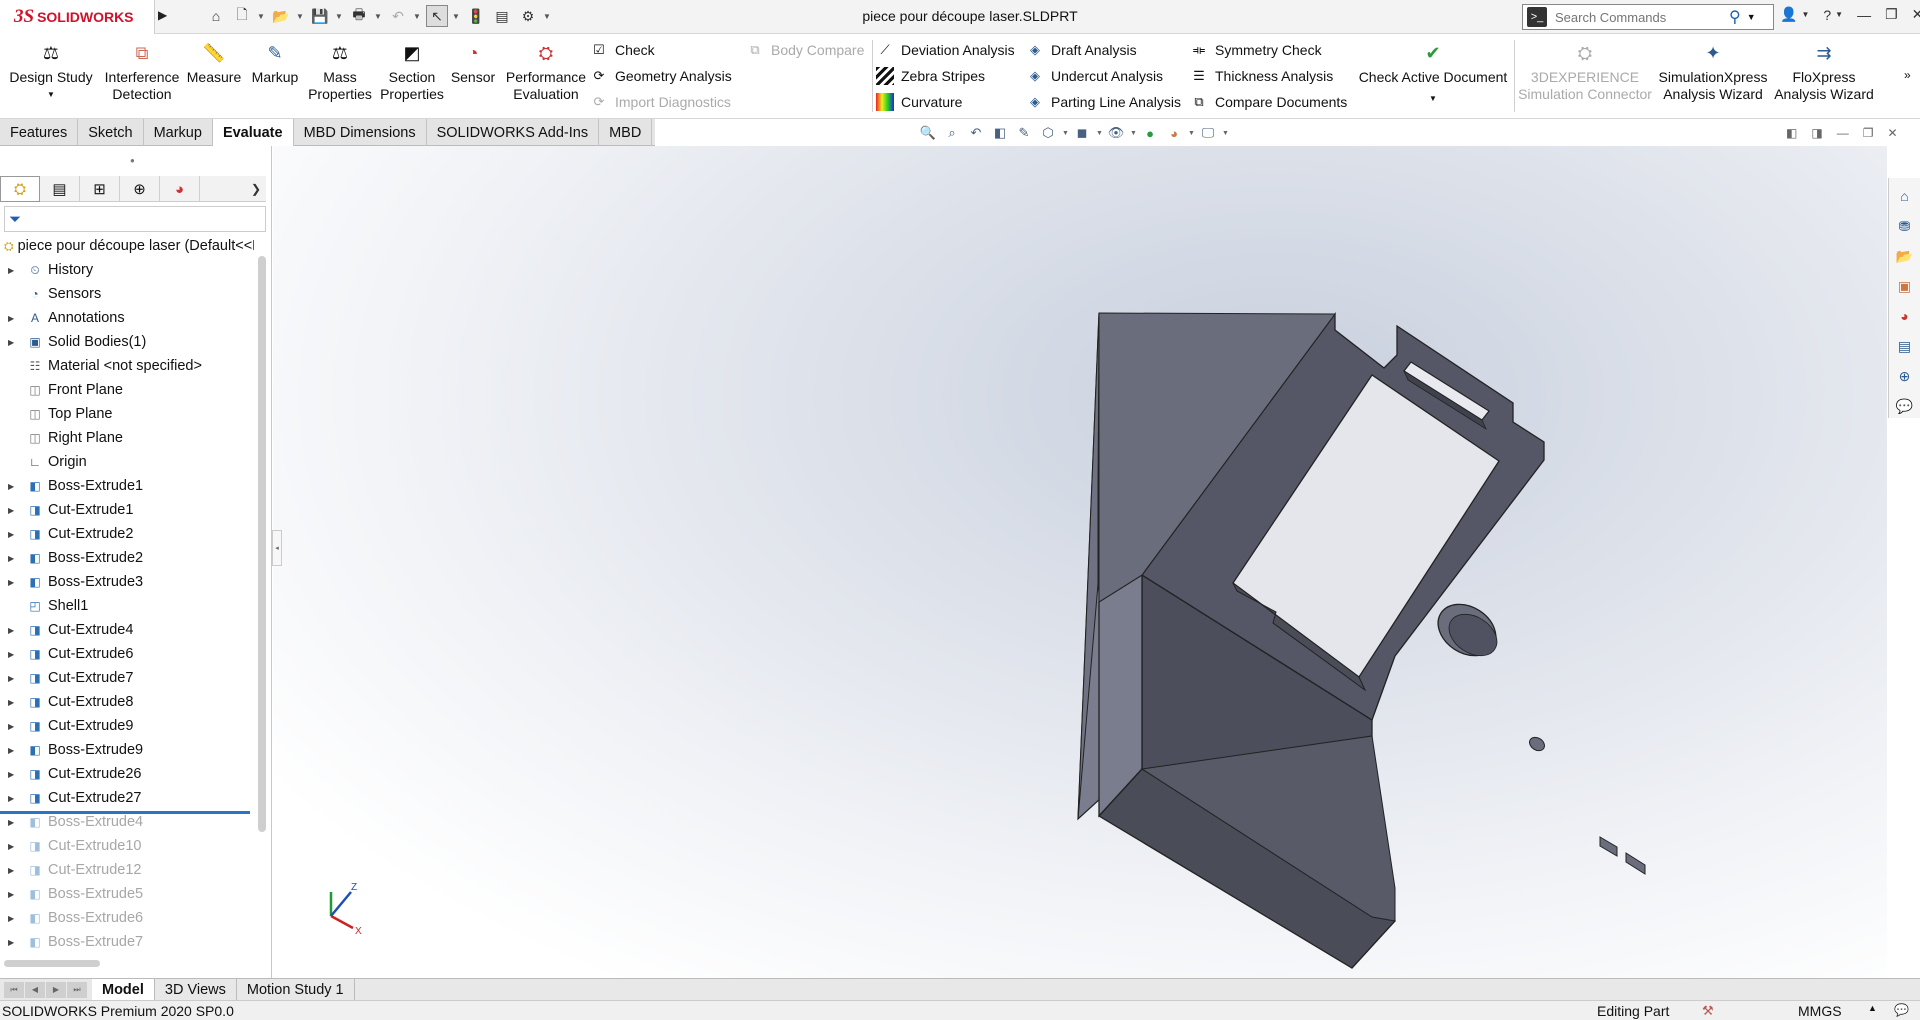 The image size is (1920, 1020). What do you see at coordinates (127, 558) in the screenshot?
I see `tree-item: ▶ ◧ Boss-Extrude2` at bounding box center [127, 558].